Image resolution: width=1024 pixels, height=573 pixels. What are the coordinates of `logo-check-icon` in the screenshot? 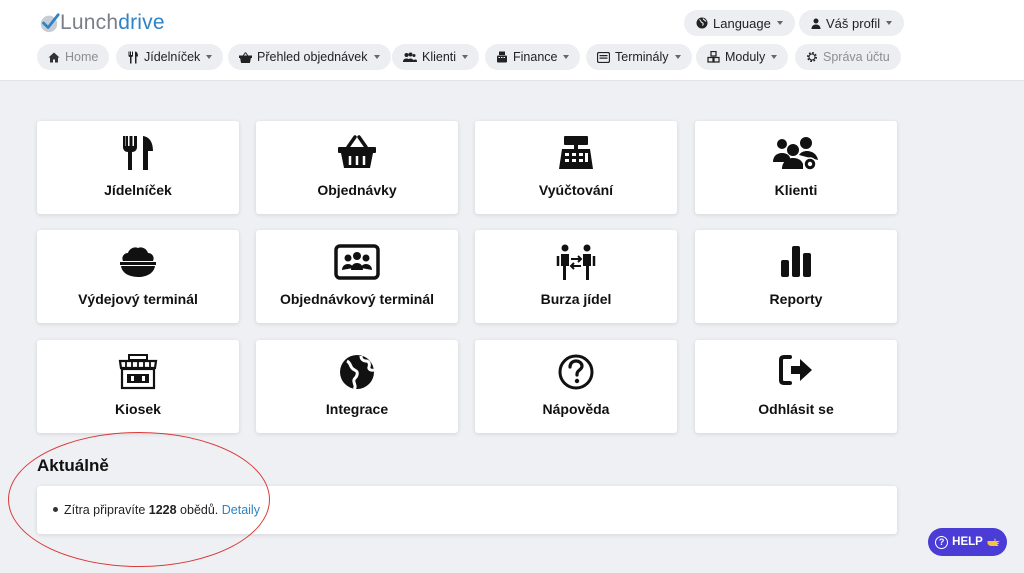 It's located at (50, 23).